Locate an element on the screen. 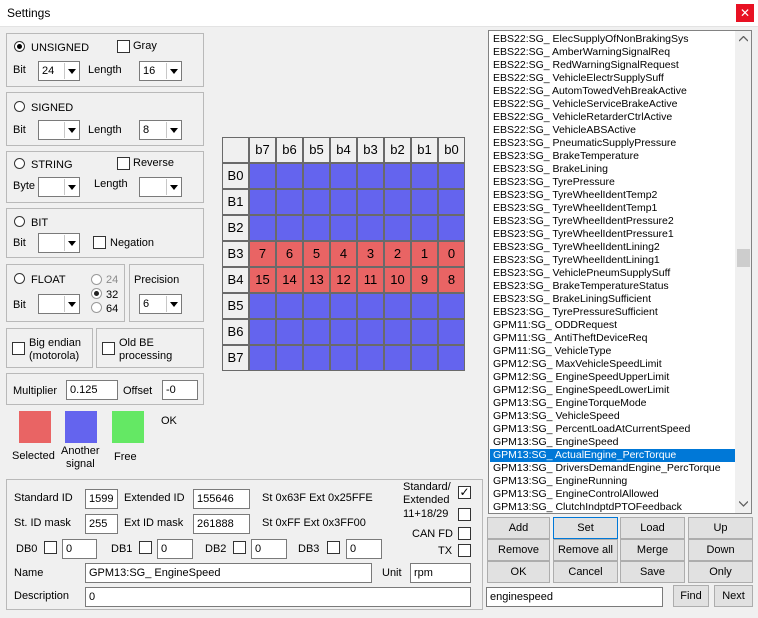  db0-input: 0 is located at coordinates (79, 549).